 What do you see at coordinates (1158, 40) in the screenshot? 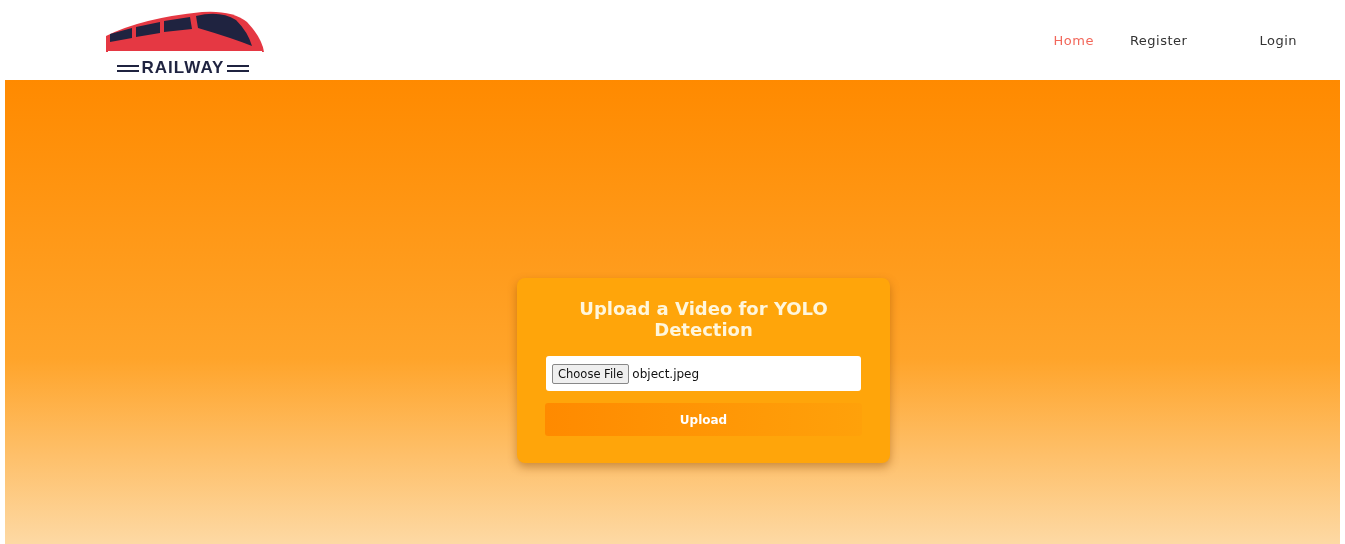
I see `nav-link: Register` at bounding box center [1158, 40].